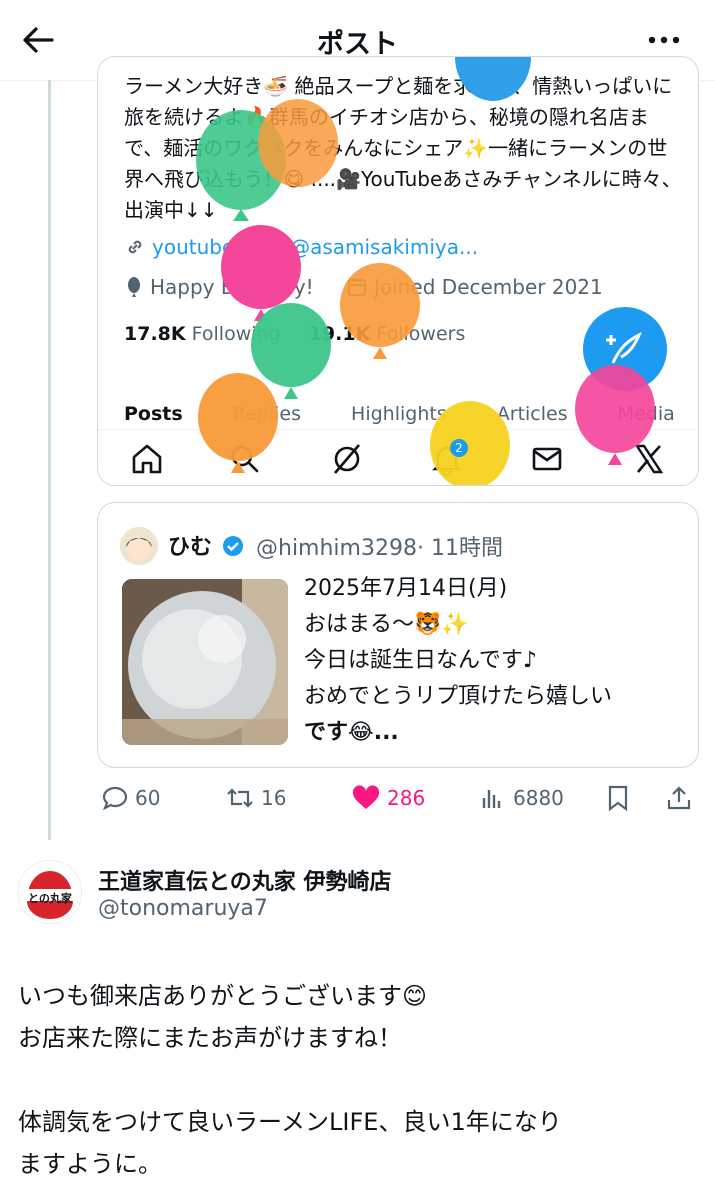  I want to click on reply-button: 60, so click(130, 798).